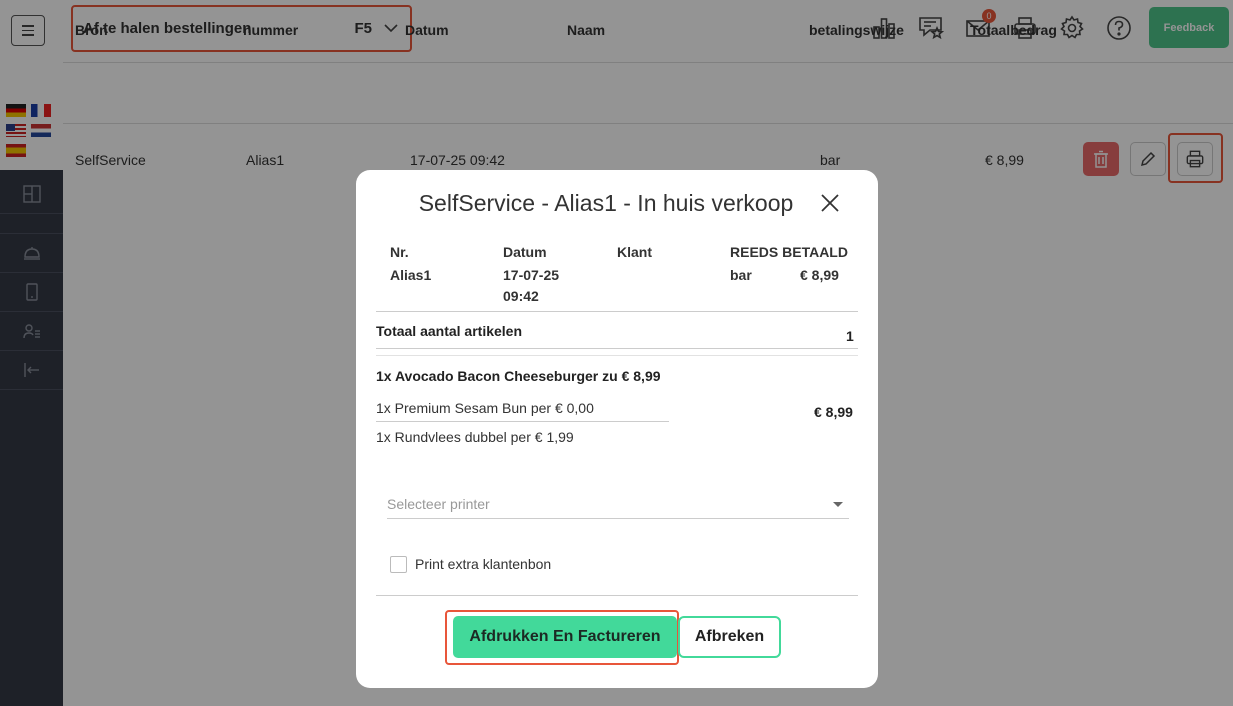  I want to click on cancel-button: Afbreken, so click(729, 637).